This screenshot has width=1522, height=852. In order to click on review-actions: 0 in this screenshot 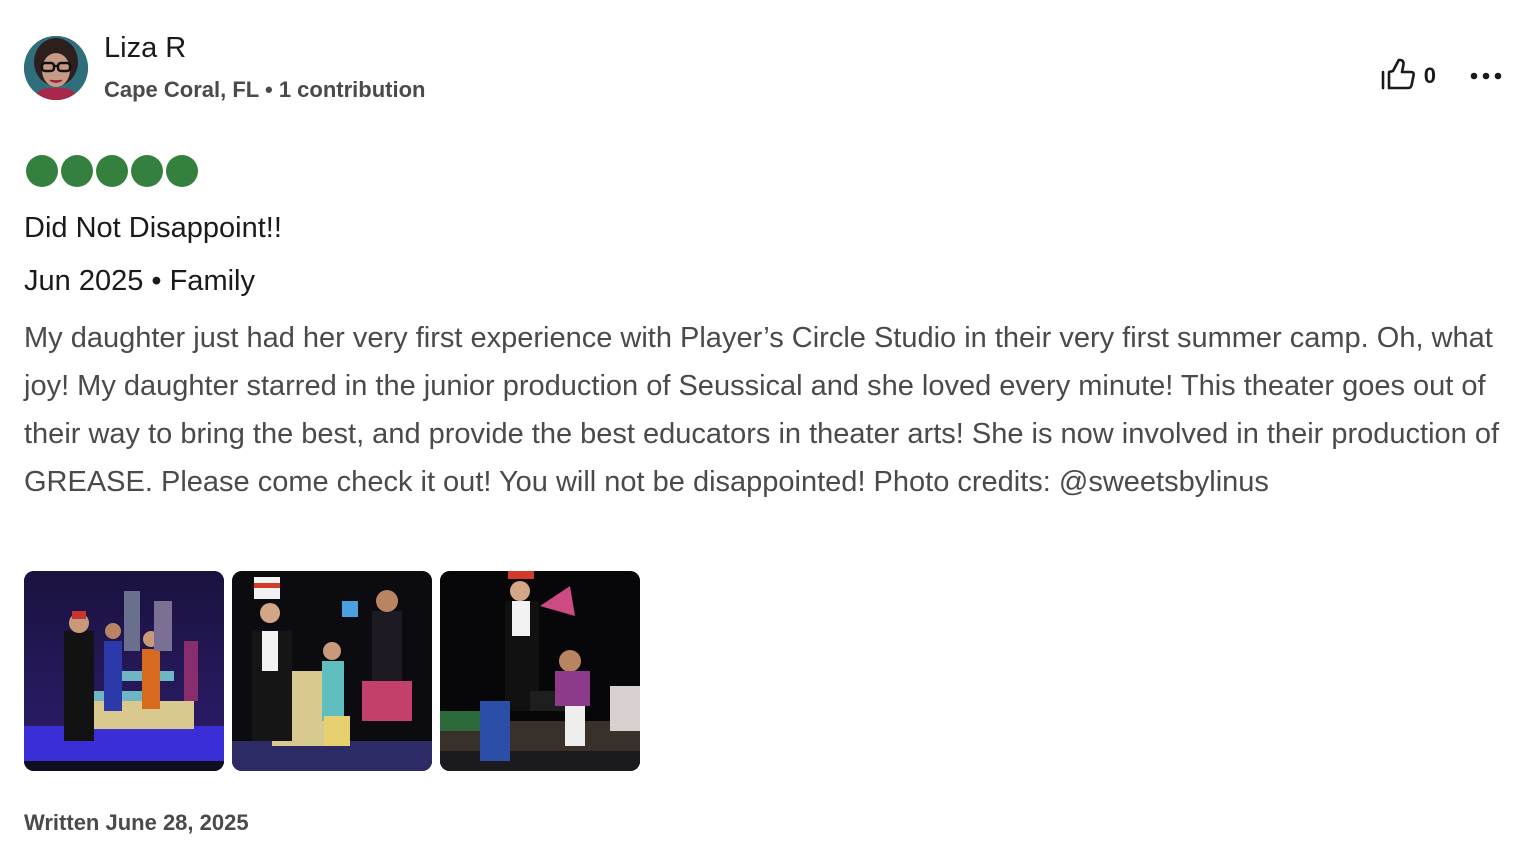, I will do `click(1439, 76)`.